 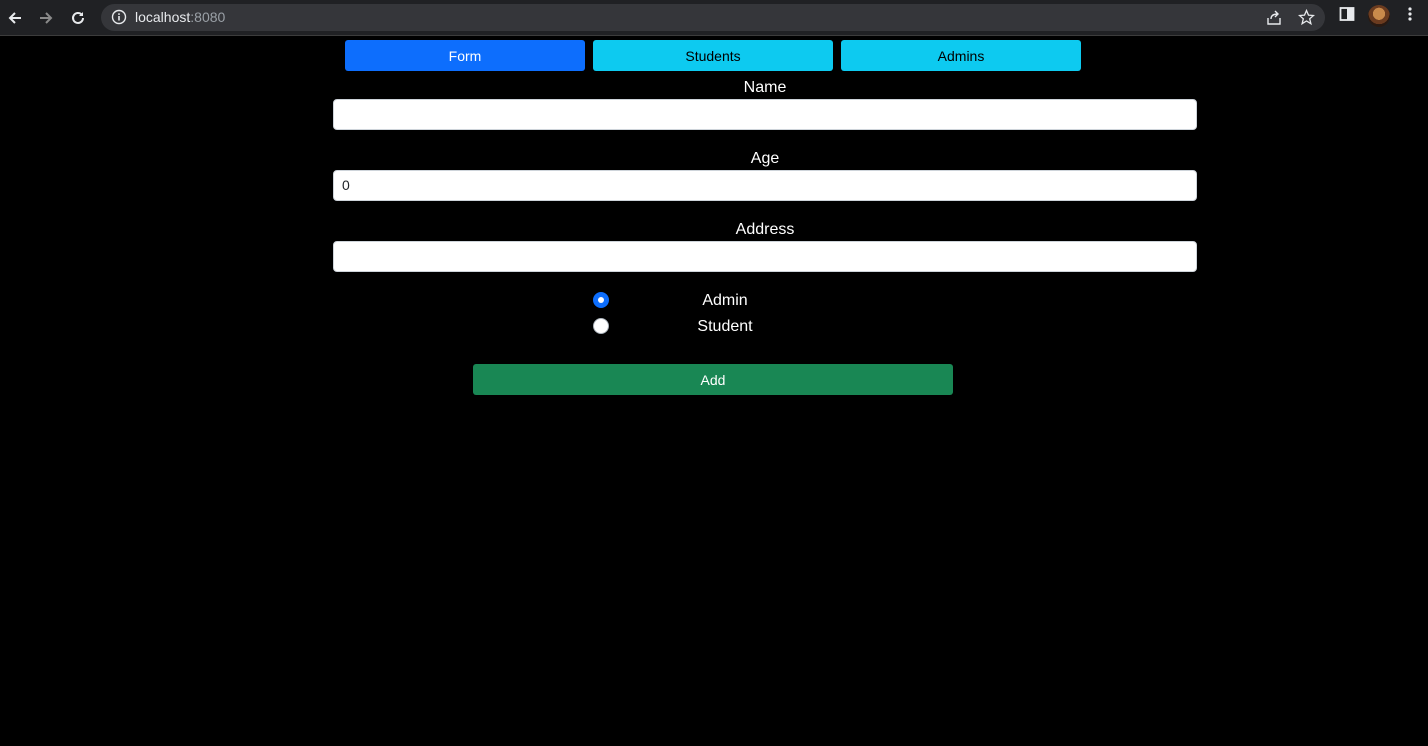 I want to click on tab-students: Students, so click(x=713, y=55).